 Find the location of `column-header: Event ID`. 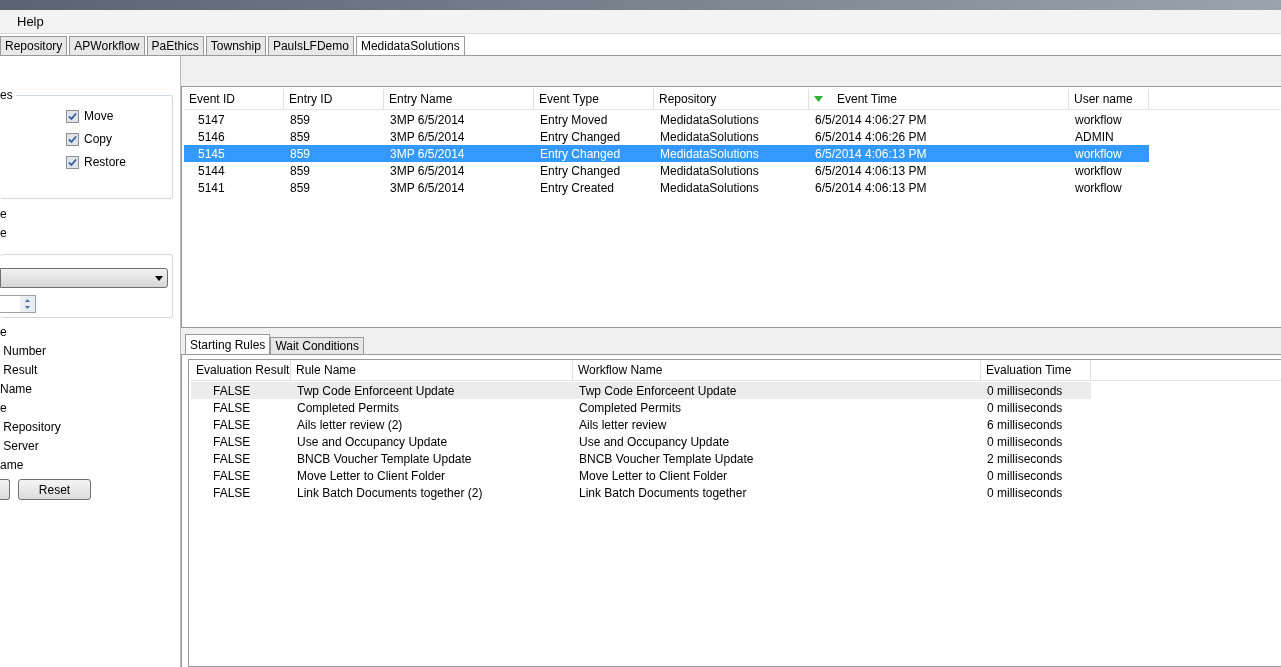

column-header: Event ID is located at coordinates (234, 99).